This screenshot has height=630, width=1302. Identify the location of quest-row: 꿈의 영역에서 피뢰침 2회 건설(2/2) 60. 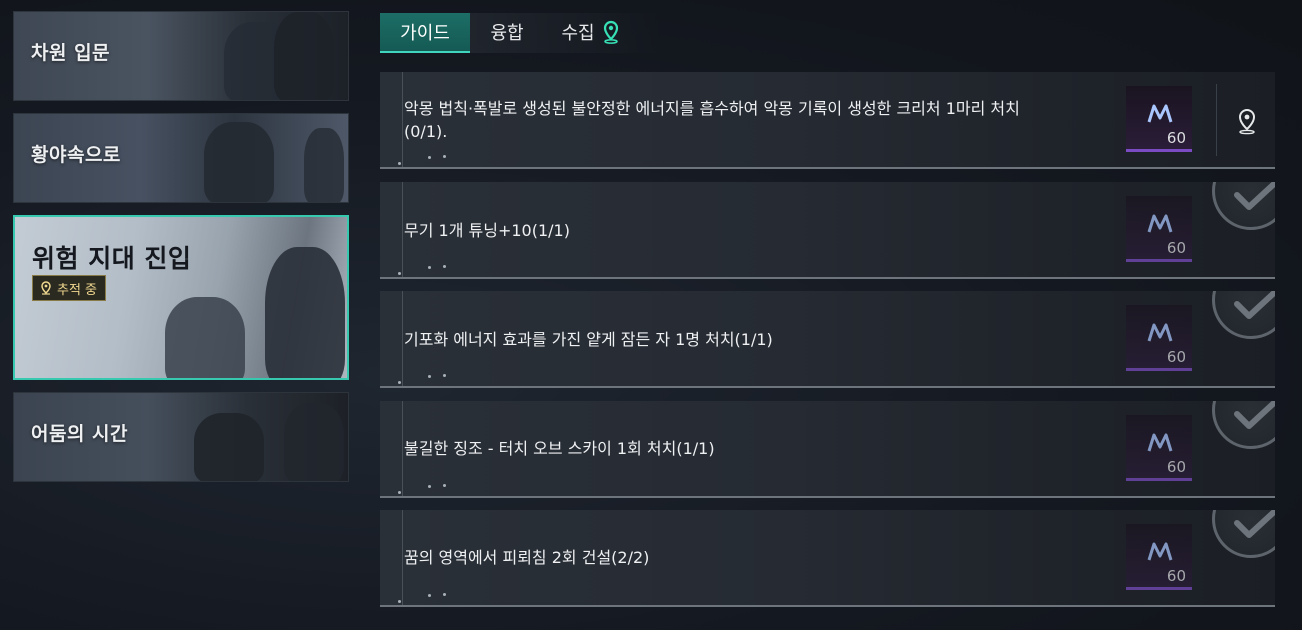
(827, 558).